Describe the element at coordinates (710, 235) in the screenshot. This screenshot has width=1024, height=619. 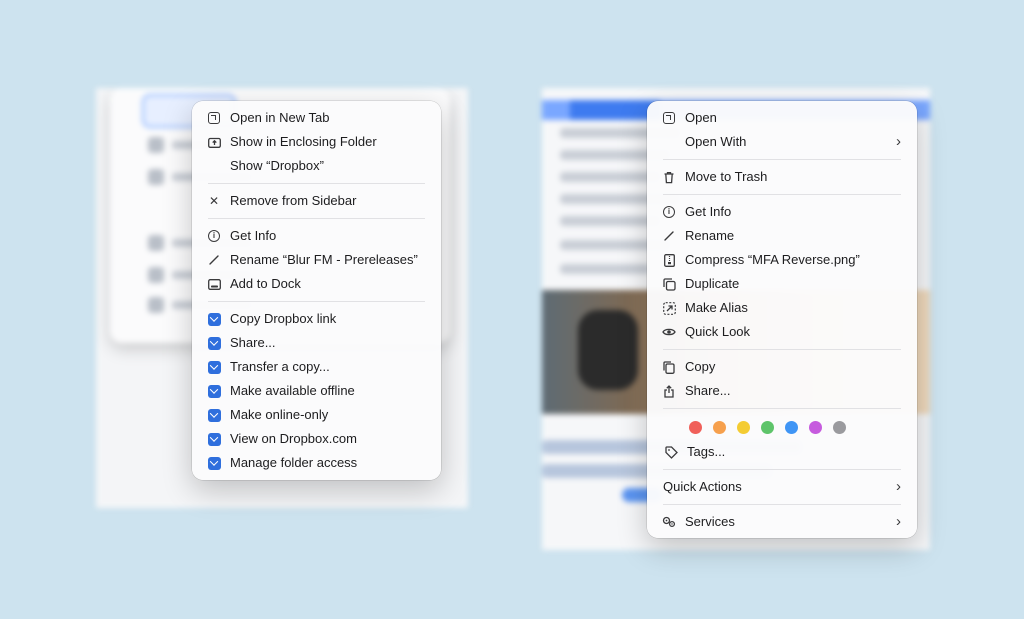
I see `menu-item-label: Rename` at that location.